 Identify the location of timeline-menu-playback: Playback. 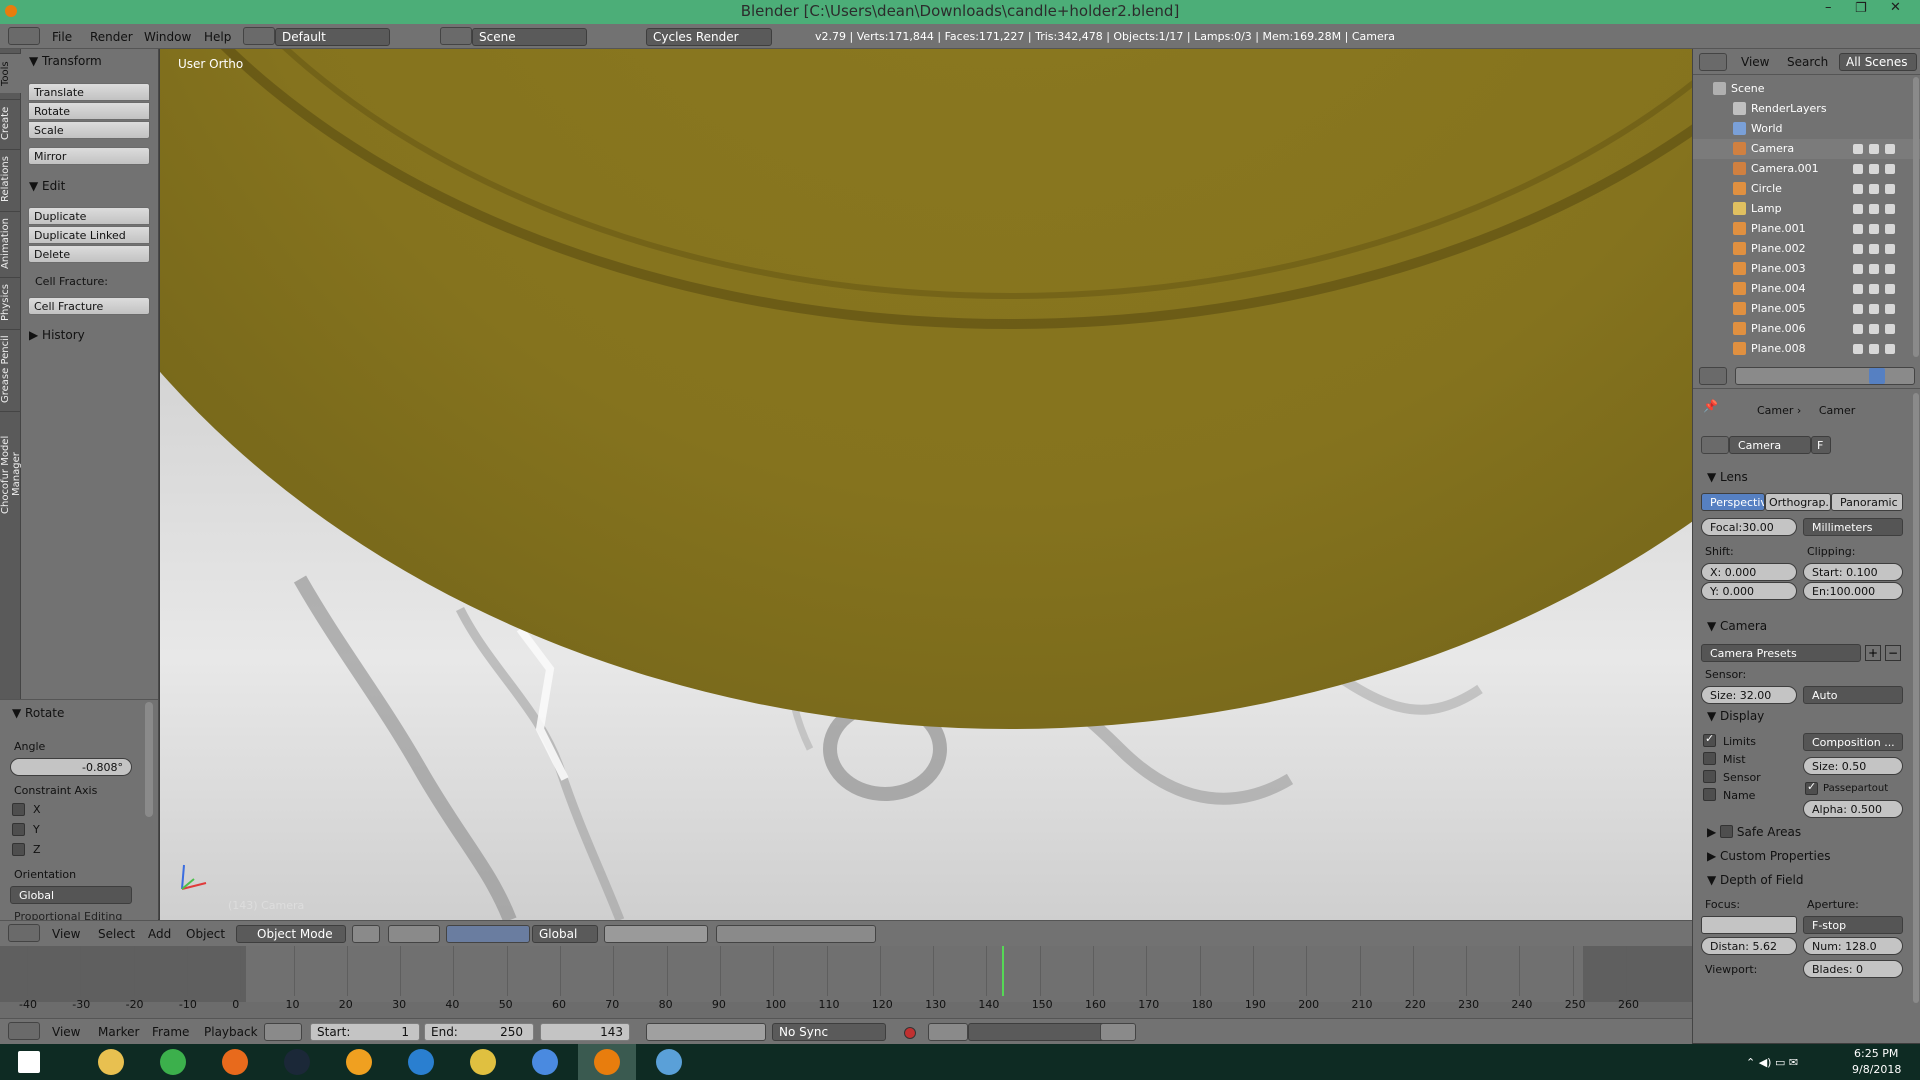
(231, 1032).